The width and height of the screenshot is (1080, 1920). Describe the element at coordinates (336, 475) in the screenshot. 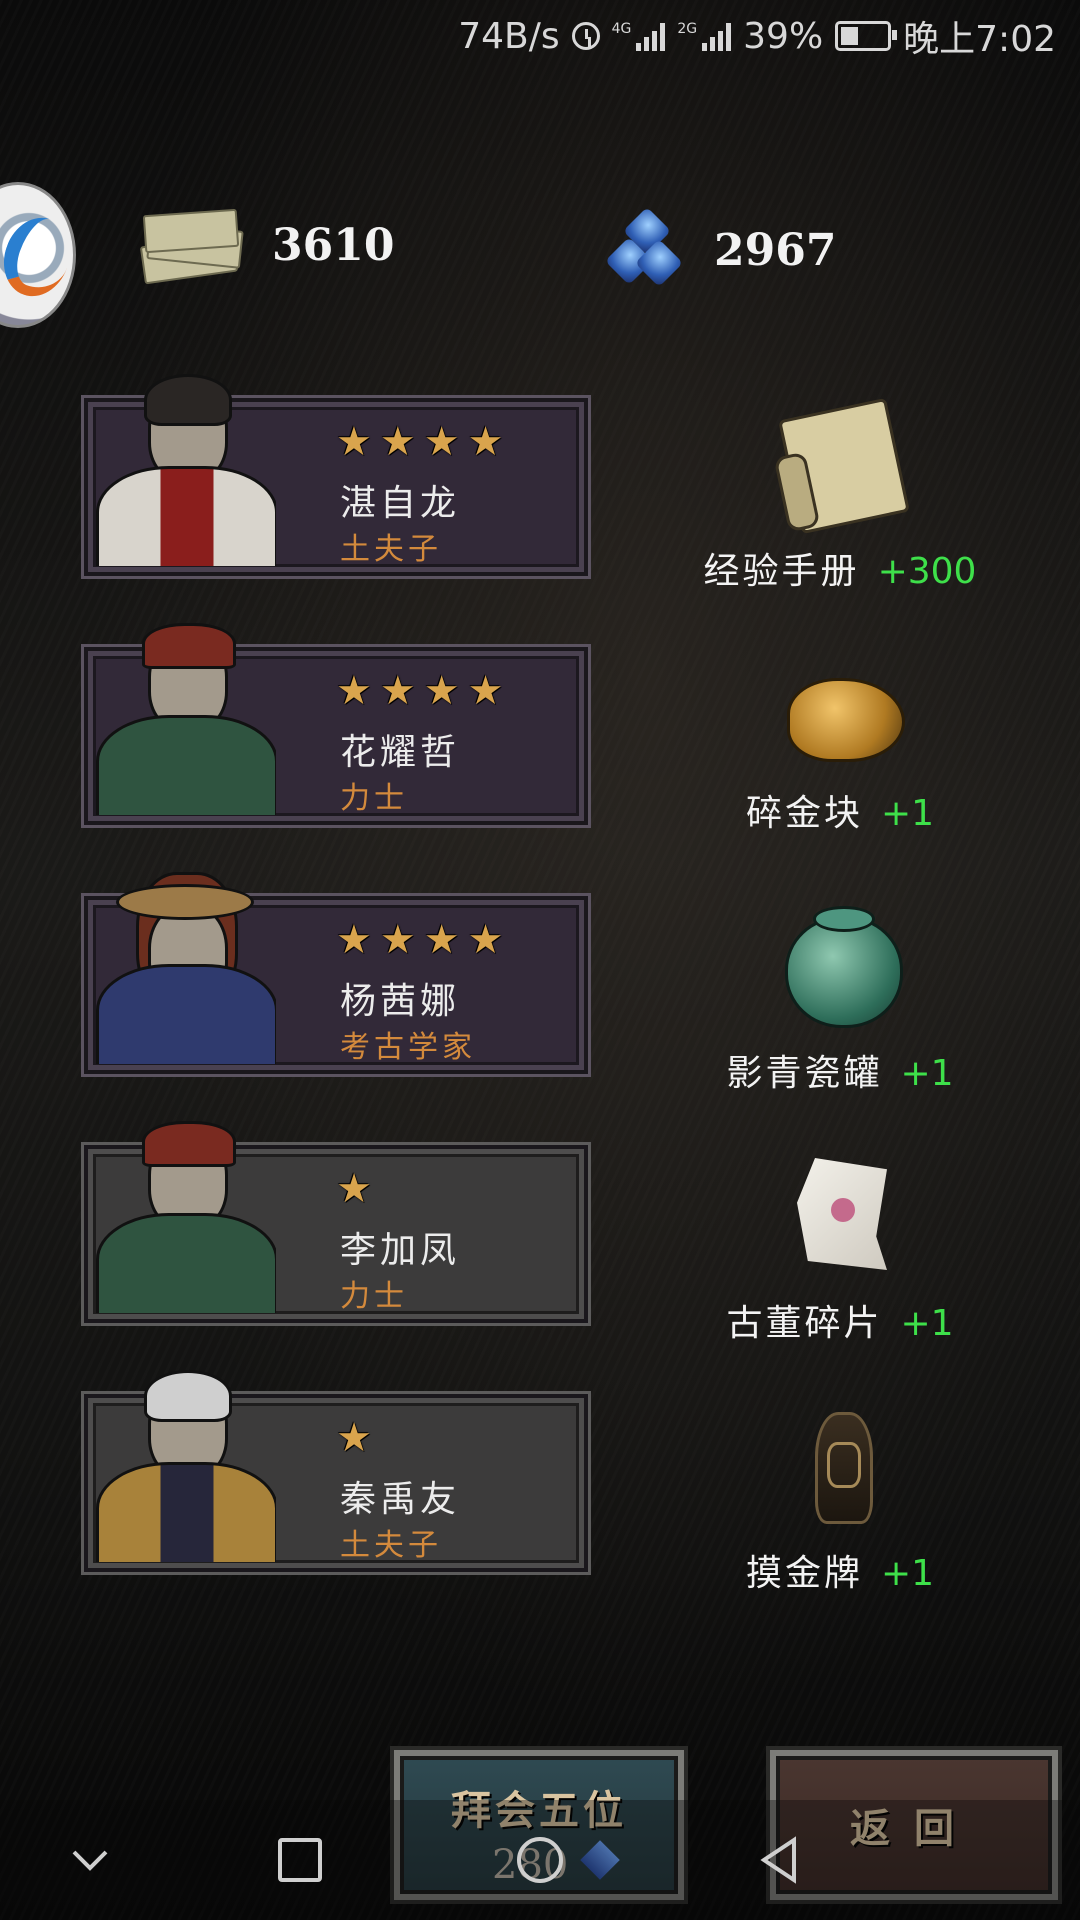

I see `hero-card: ★★★★ 湛自龙 土夫子` at that location.